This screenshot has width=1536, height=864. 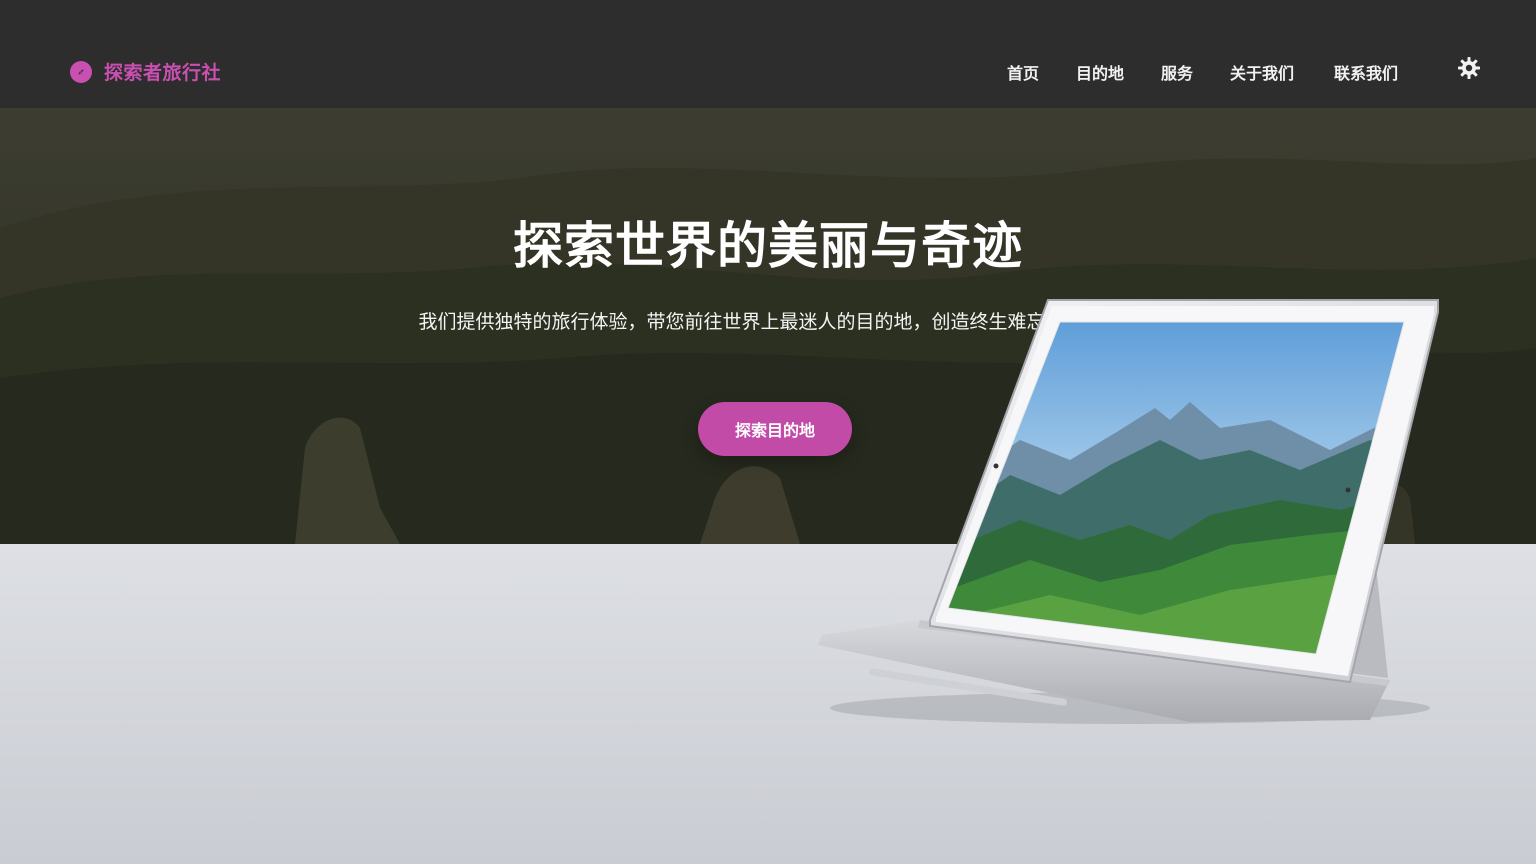 I want to click on hero-title: 探索世界的美丽与奇迹, so click(x=768, y=246).